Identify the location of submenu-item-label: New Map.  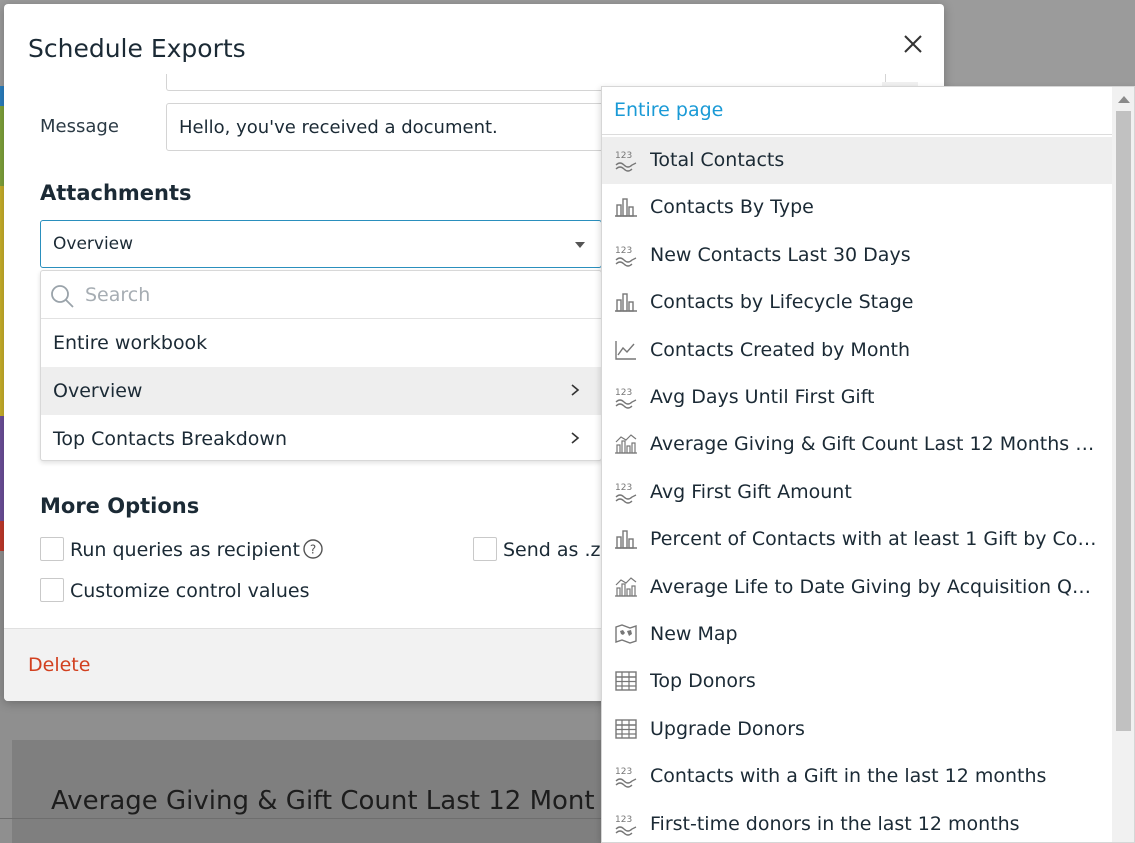
(694, 634).